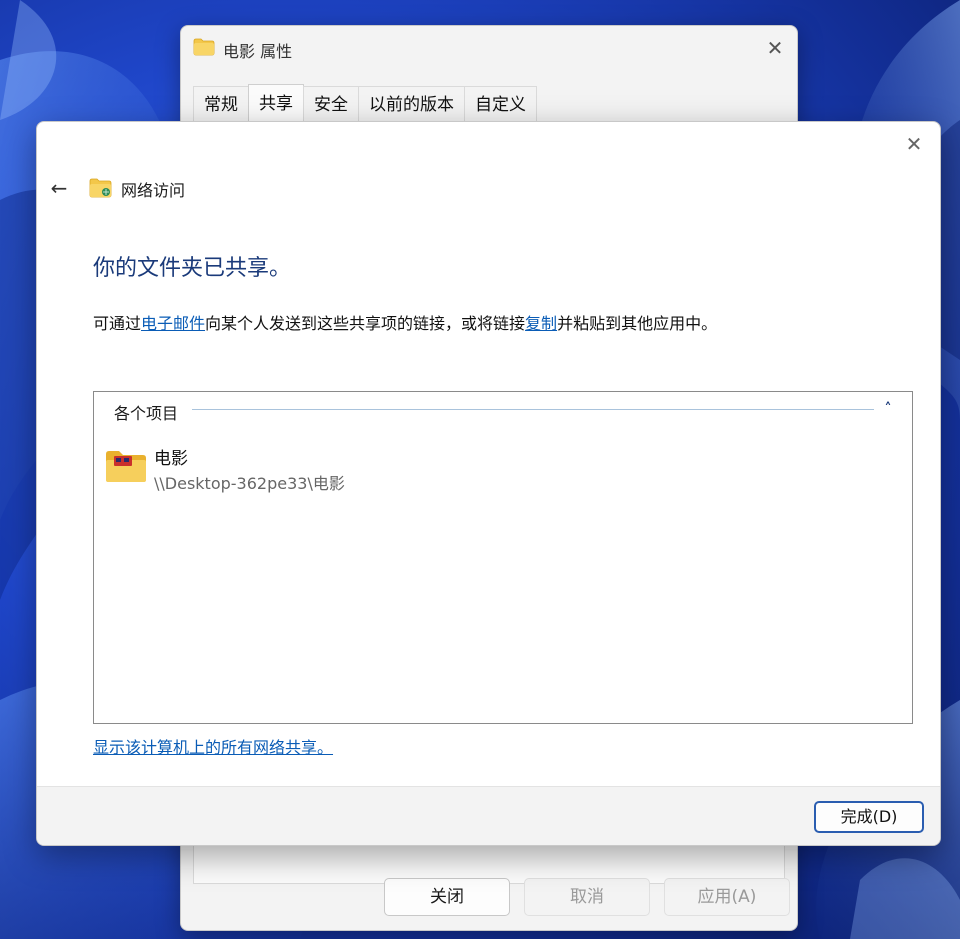 This screenshot has width=960, height=939. I want to click on close-button: 关闭, so click(447, 897).